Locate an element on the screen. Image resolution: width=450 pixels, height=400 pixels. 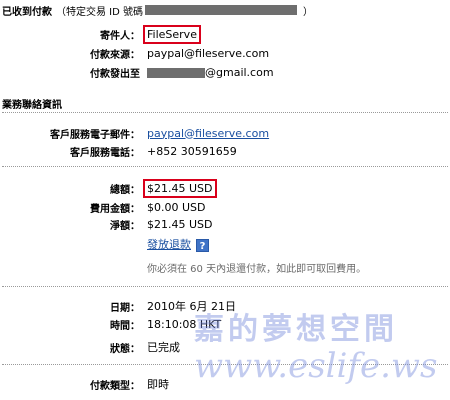
payment-type-row: 付款類型： 即時 is located at coordinates (225, 384).